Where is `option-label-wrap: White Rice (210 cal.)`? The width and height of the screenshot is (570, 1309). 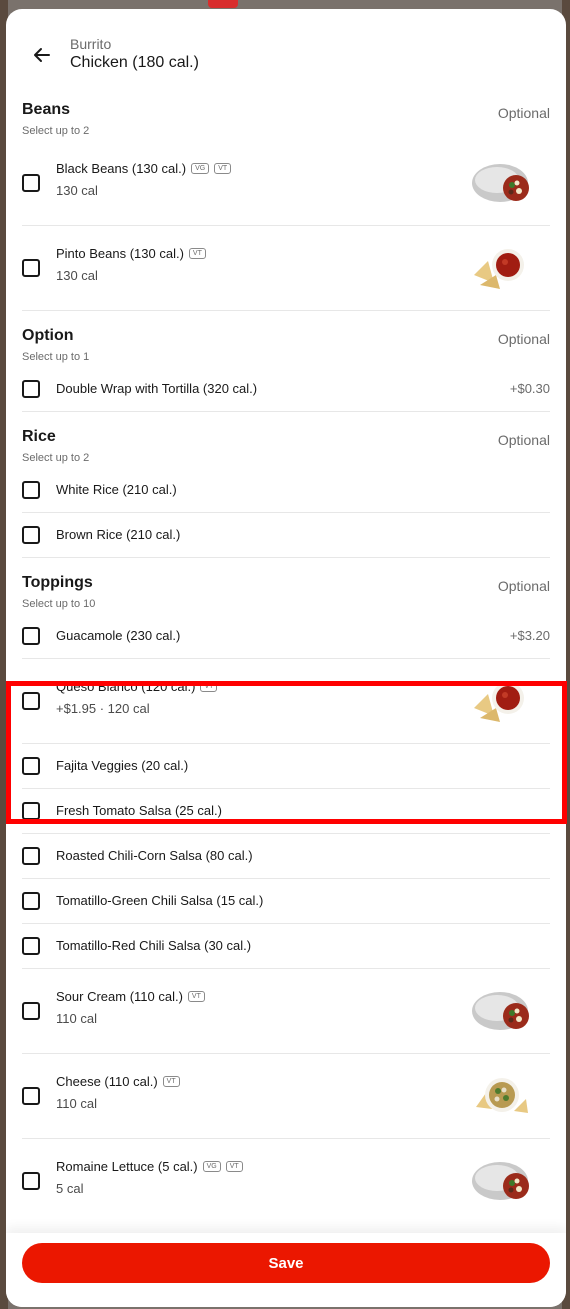
option-label-wrap: White Rice (210 cal.) is located at coordinates (116, 489).